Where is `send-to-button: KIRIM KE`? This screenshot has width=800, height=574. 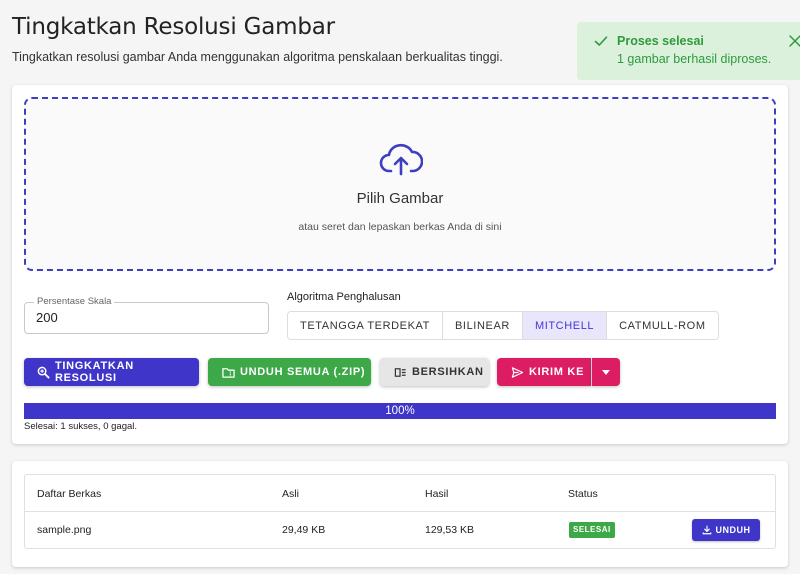 send-to-button: KIRIM KE is located at coordinates (544, 372).